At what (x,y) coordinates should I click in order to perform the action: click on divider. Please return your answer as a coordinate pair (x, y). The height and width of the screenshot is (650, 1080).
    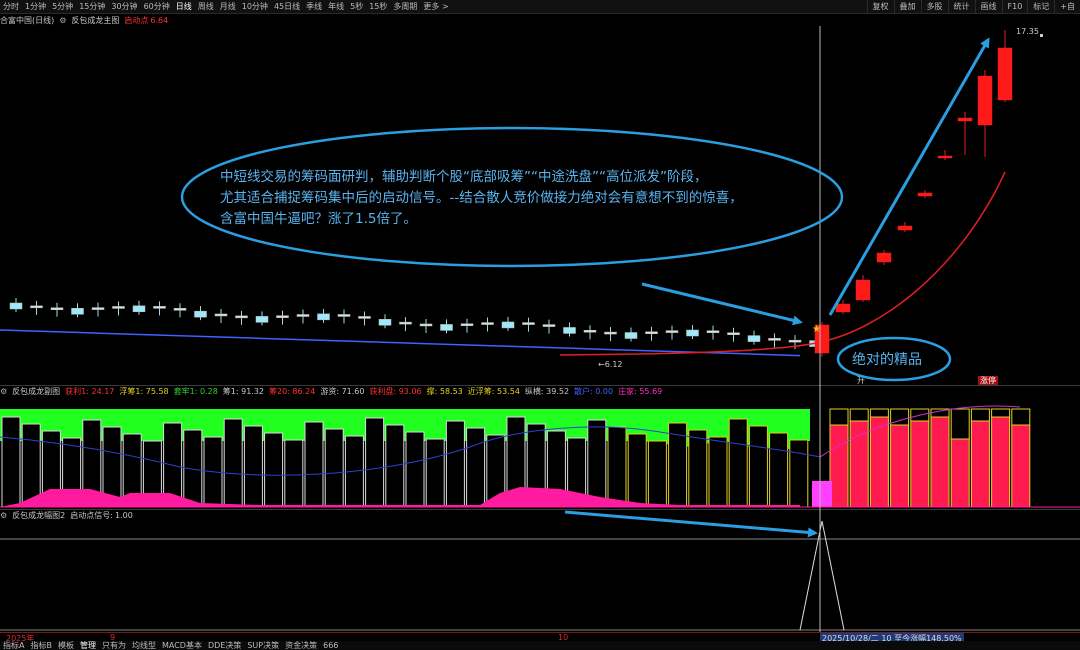
    Looking at the image, I should click on (540, 509).